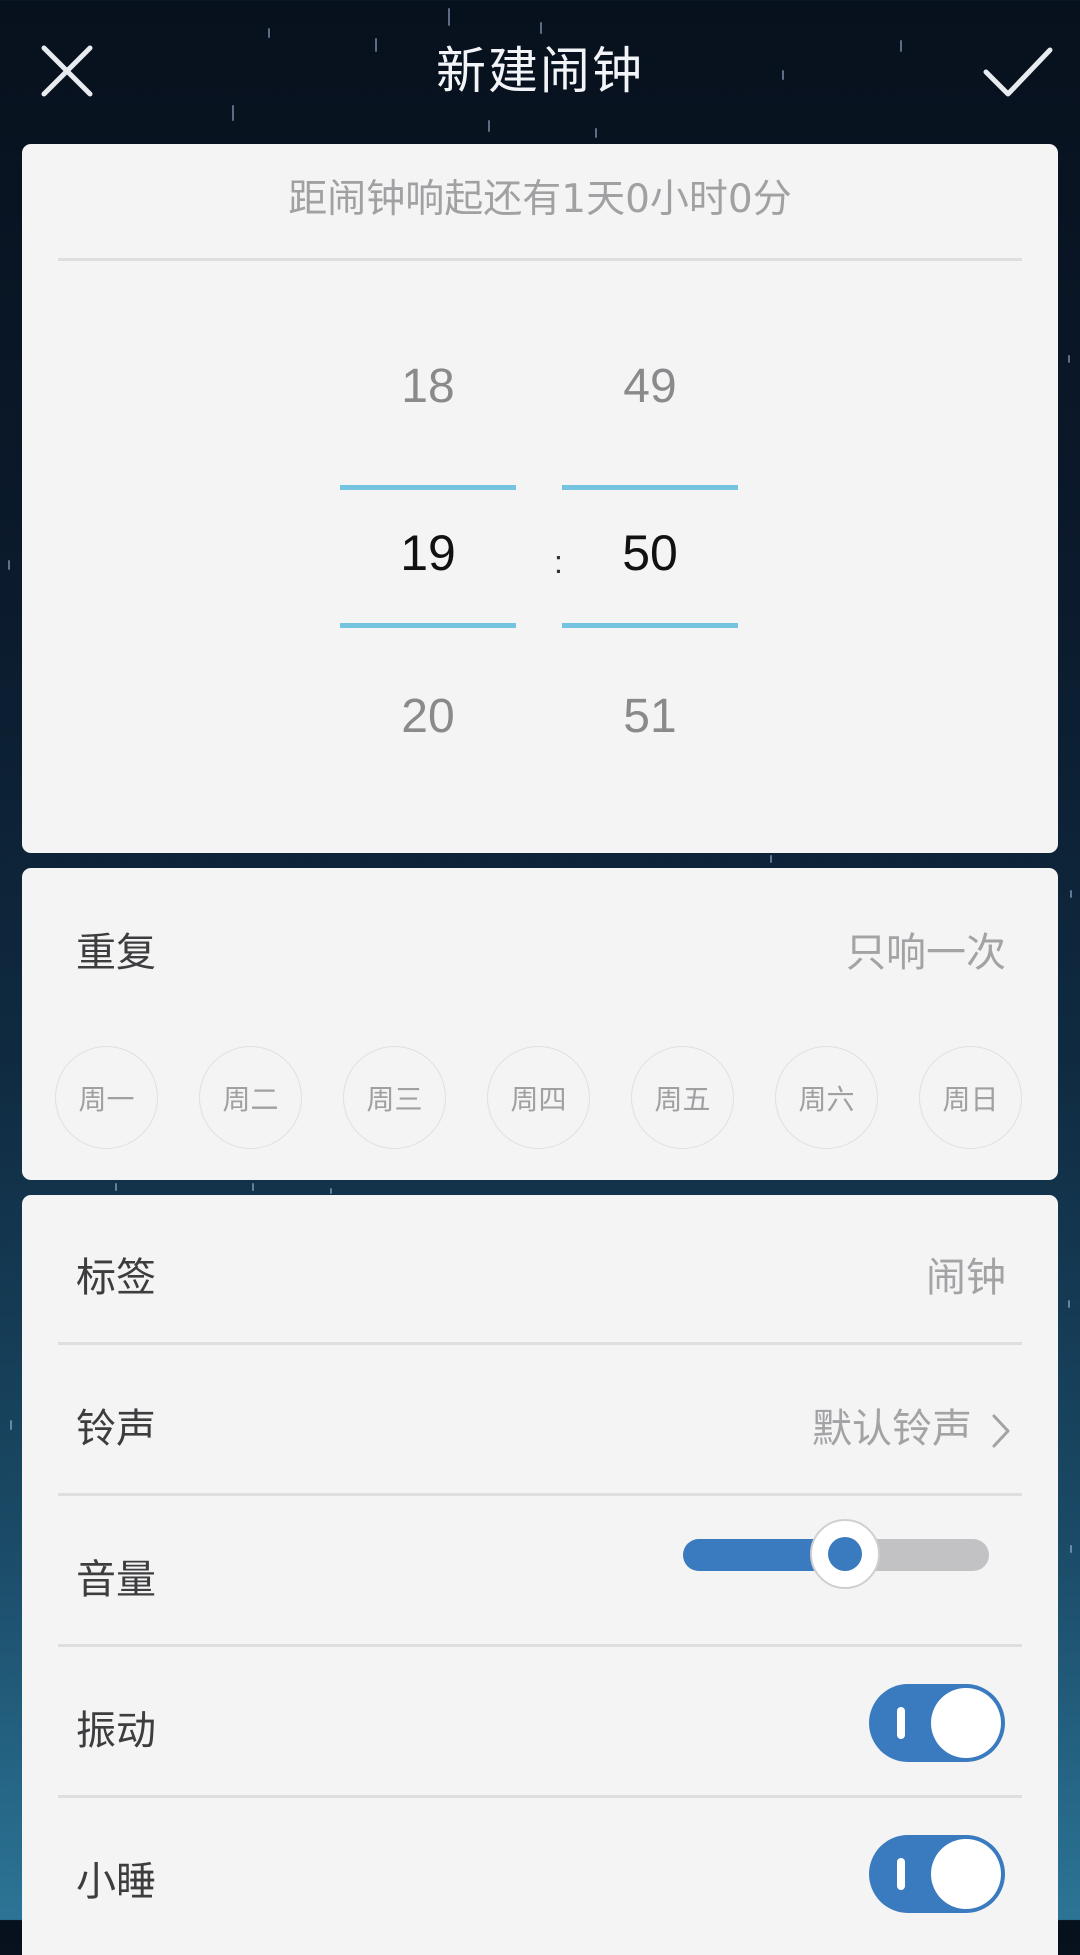  I want to click on vibrate-toggle, so click(937, 1723).